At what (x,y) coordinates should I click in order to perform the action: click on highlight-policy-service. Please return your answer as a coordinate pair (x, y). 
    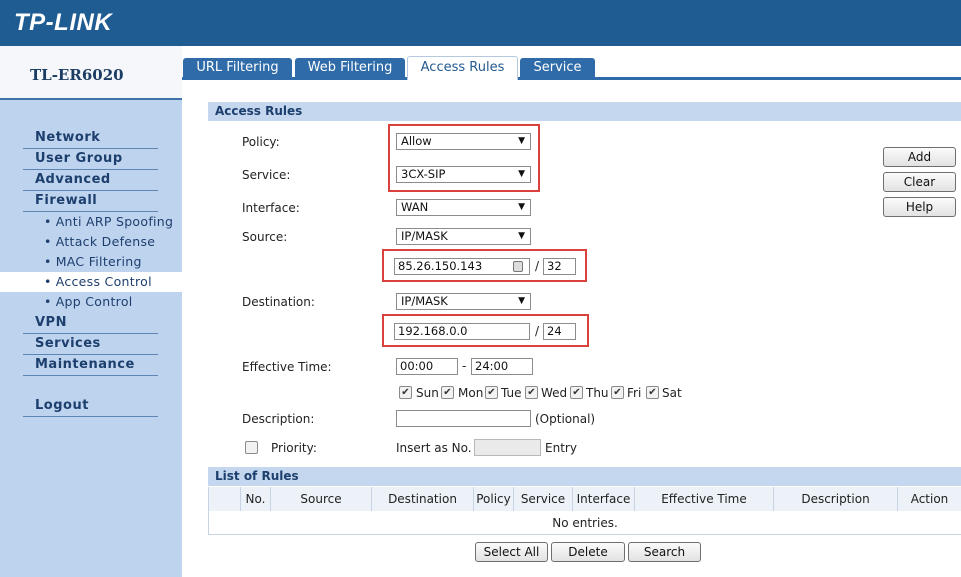
    Looking at the image, I should click on (464, 158).